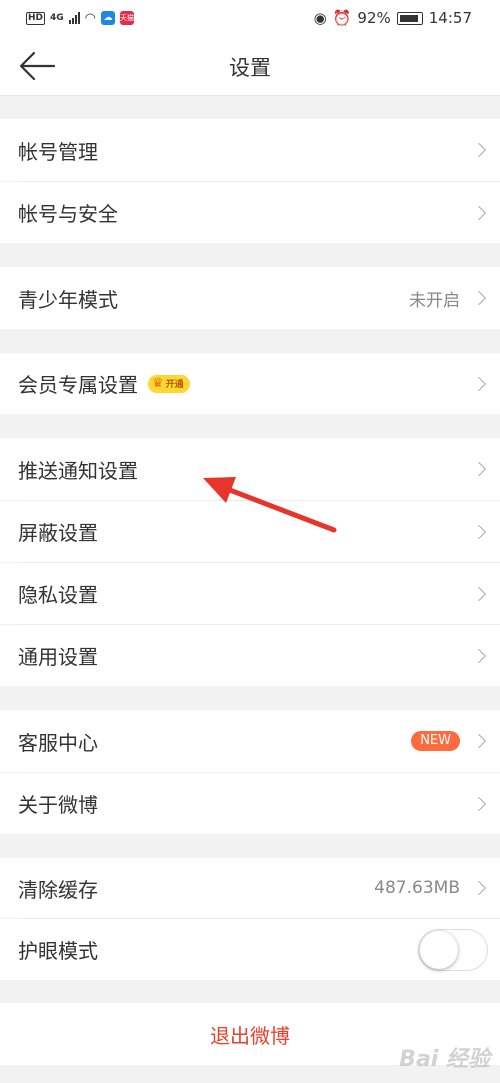  Describe the element at coordinates (68, 214) in the screenshot. I see `account-security-label: 帐号与安全` at that location.